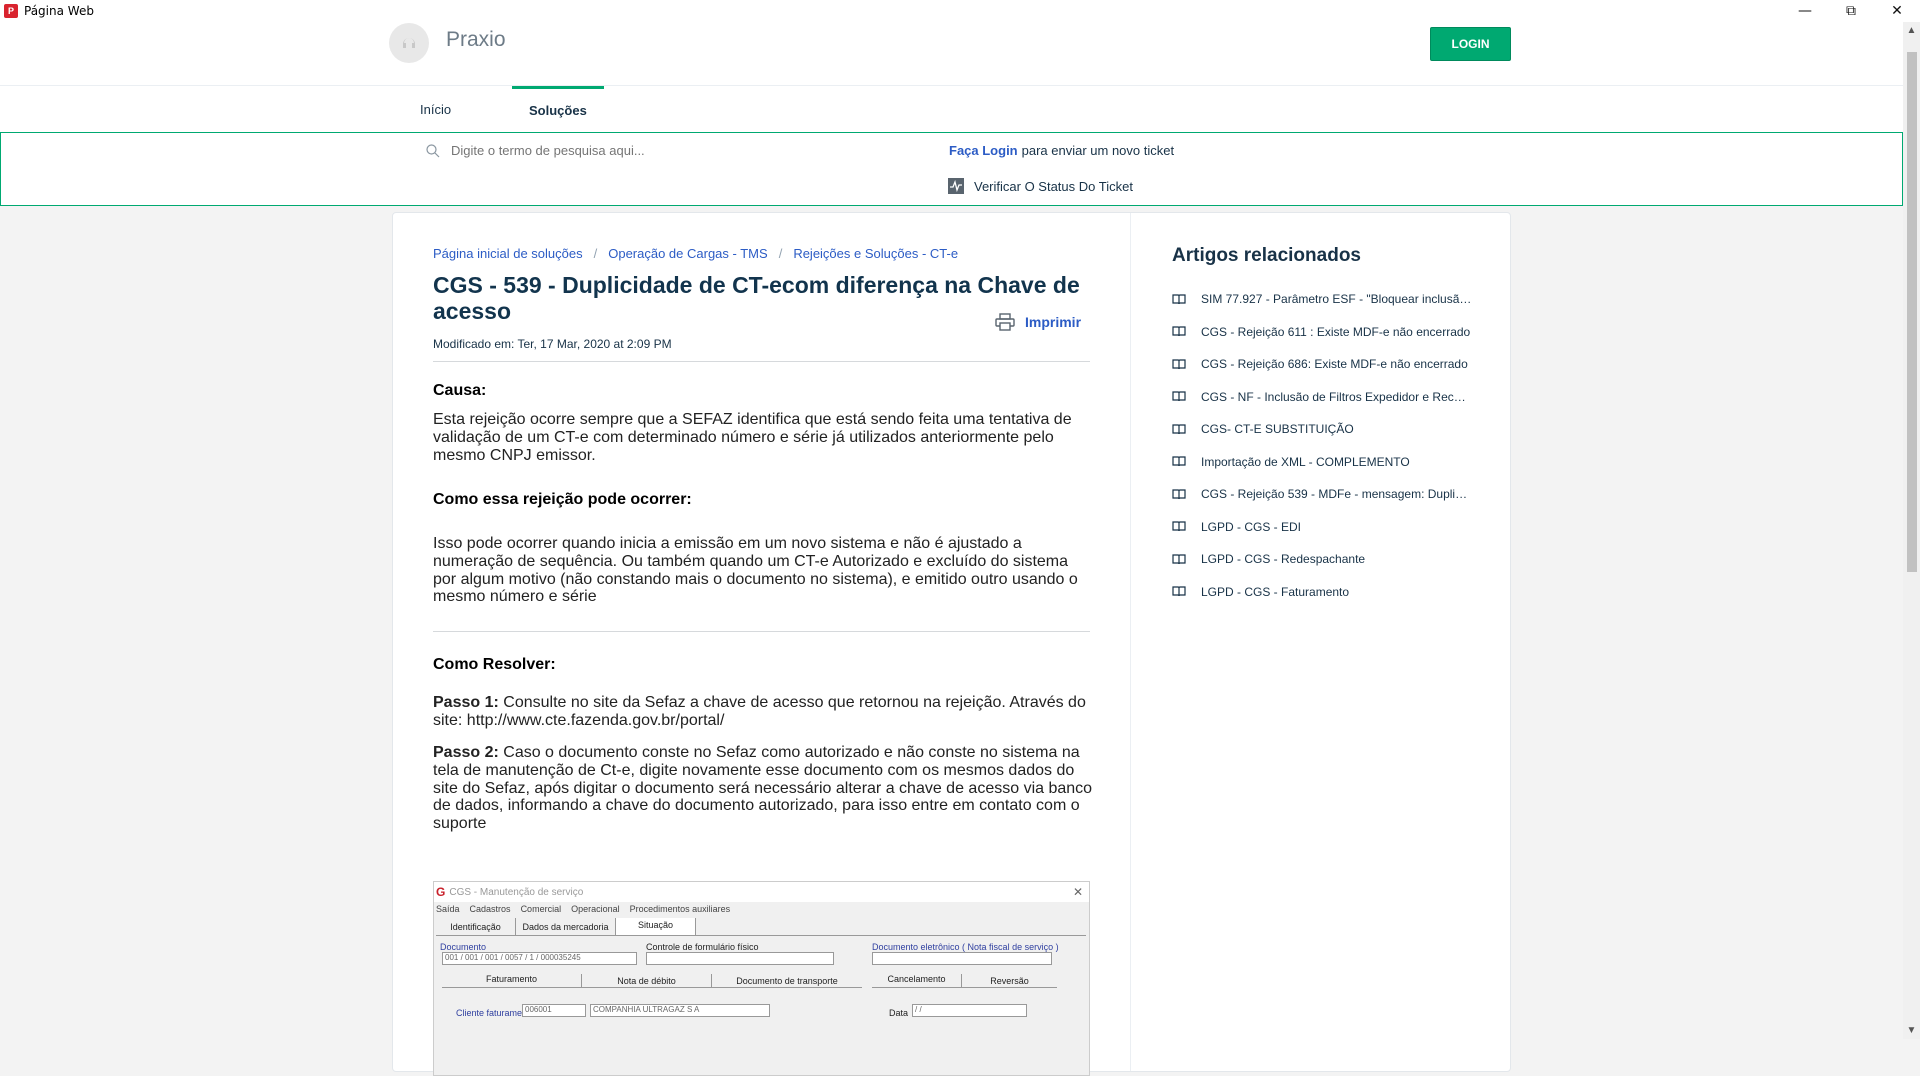  I want to click on app-icon: P, so click(11, 11).